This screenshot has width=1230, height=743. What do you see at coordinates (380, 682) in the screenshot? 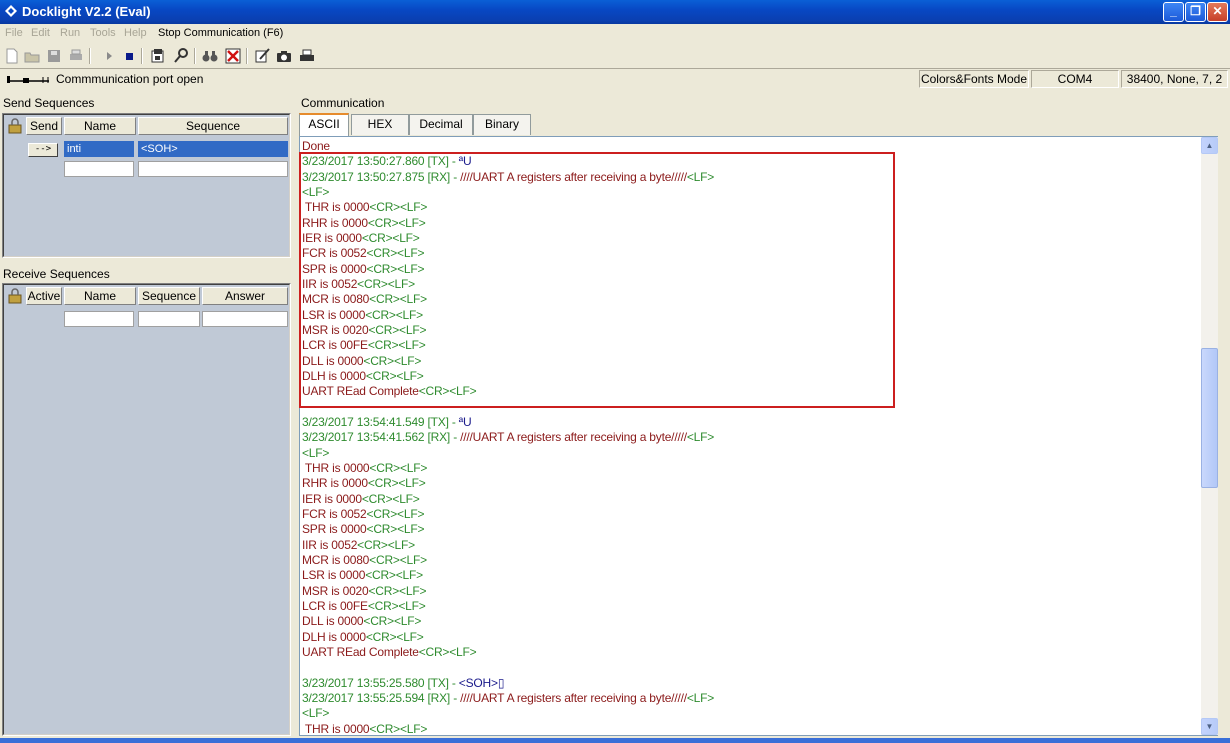
I see `log-segment: 3/23/2017 13:55:25.580 [TX] -` at bounding box center [380, 682].